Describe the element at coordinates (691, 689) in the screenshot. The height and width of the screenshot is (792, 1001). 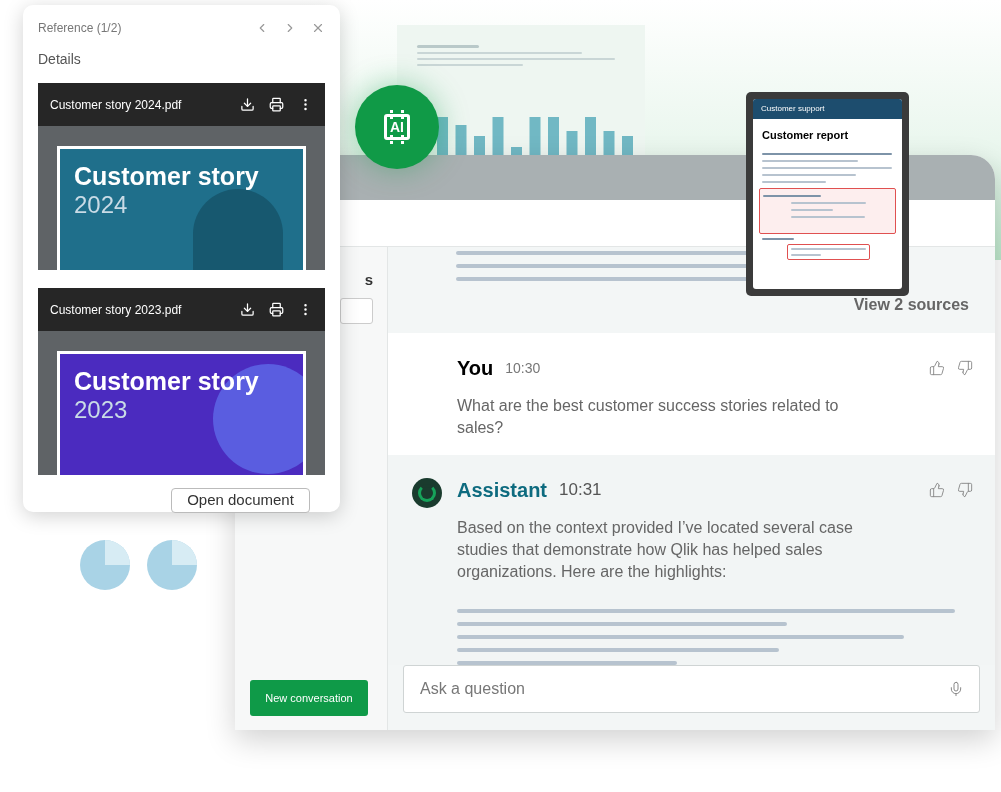
I see `question-input: Ask a question` at that location.